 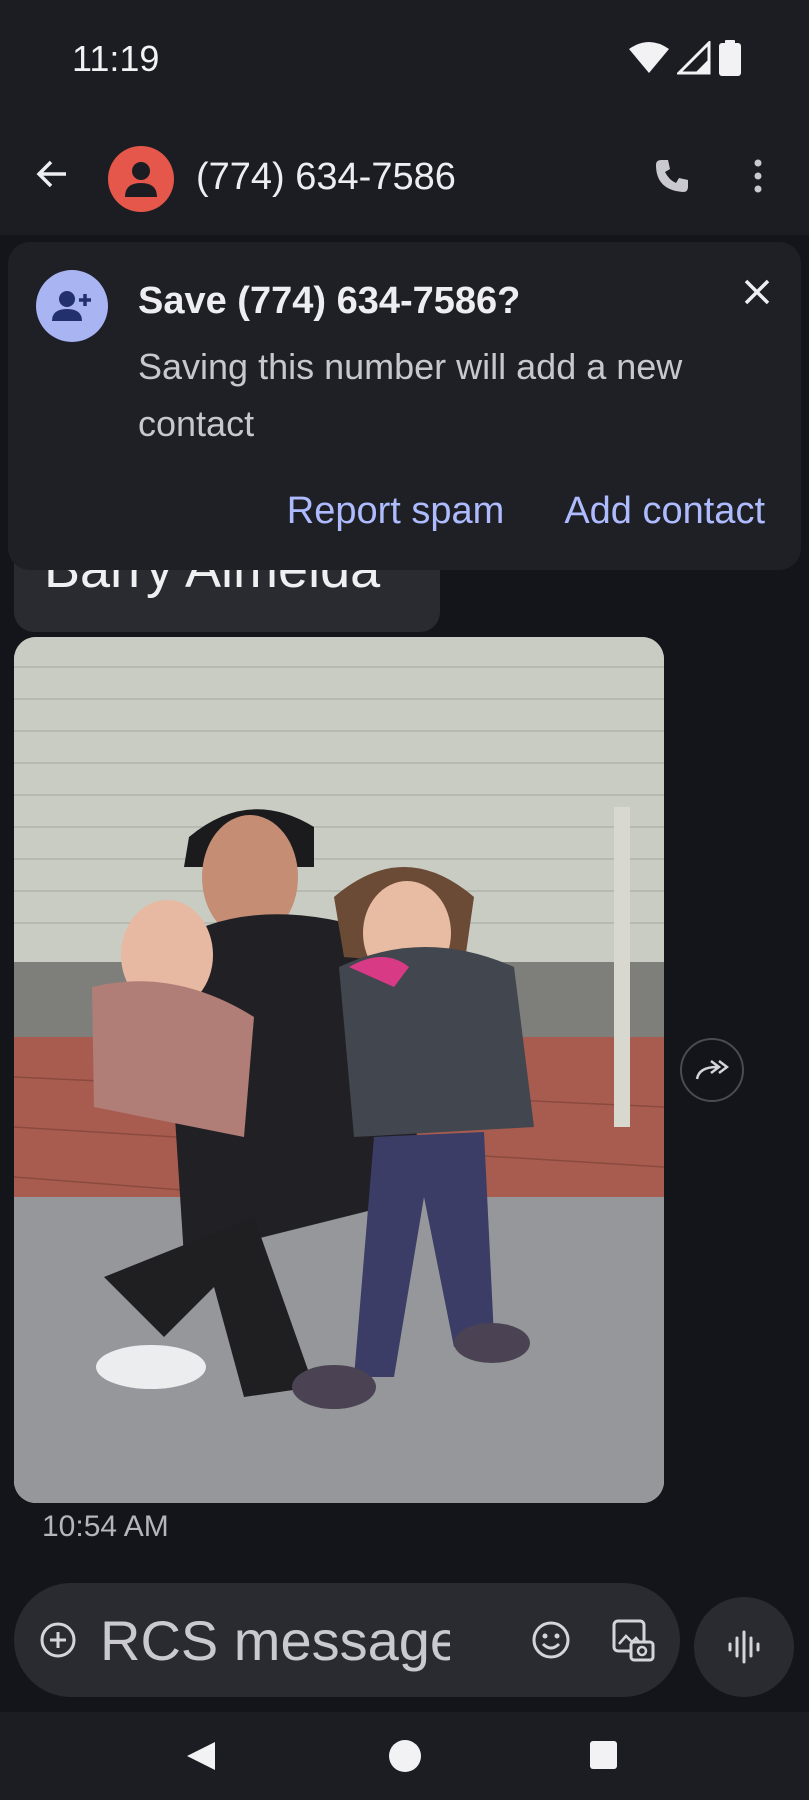 What do you see at coordinates (201, 1756) in the screenshot?
I see `nav-back-icon` at bounding box center [201, 1756].